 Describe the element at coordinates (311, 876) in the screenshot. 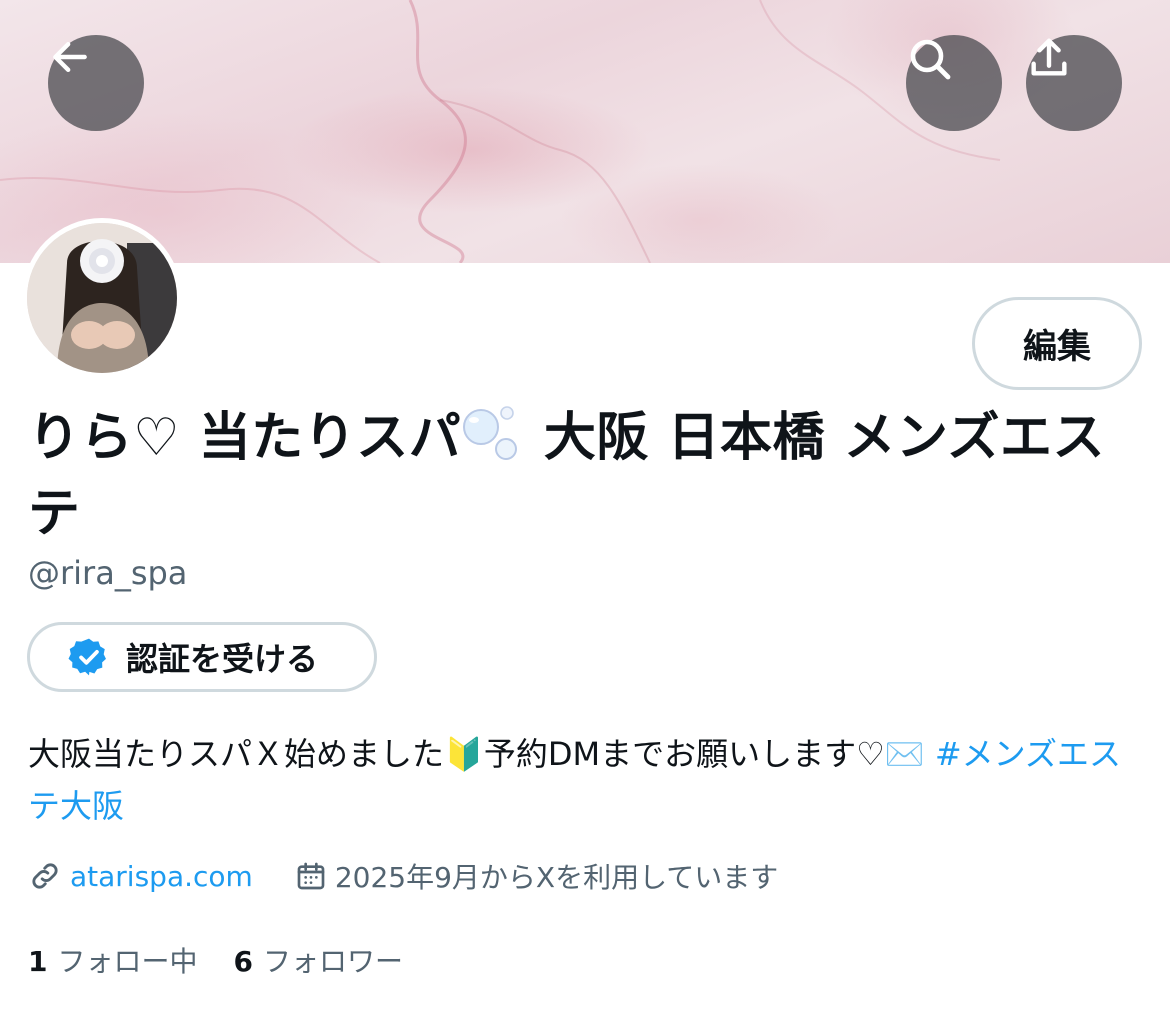

I see `calendar-icon` at that location.